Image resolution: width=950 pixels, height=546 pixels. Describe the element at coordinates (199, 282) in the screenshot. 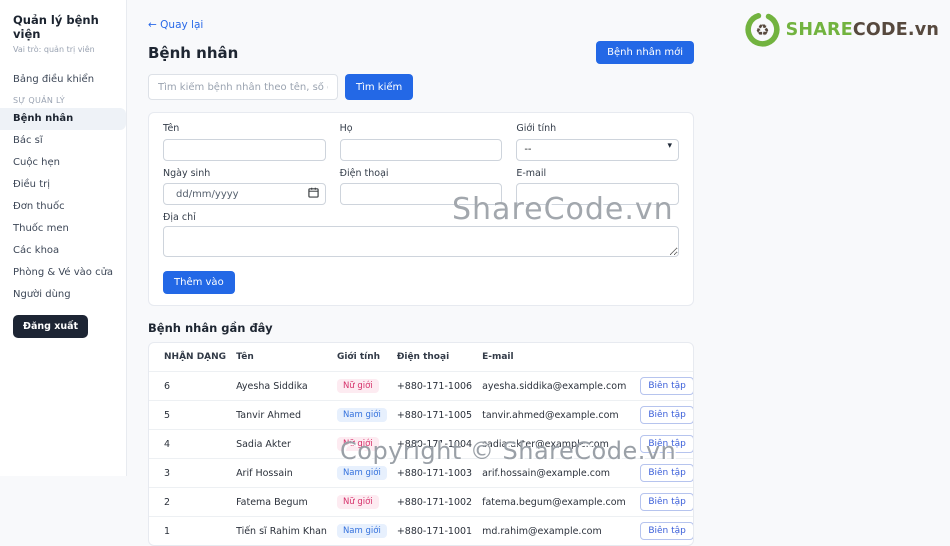

I see `add-patient-button: Thêm vào` at that location.